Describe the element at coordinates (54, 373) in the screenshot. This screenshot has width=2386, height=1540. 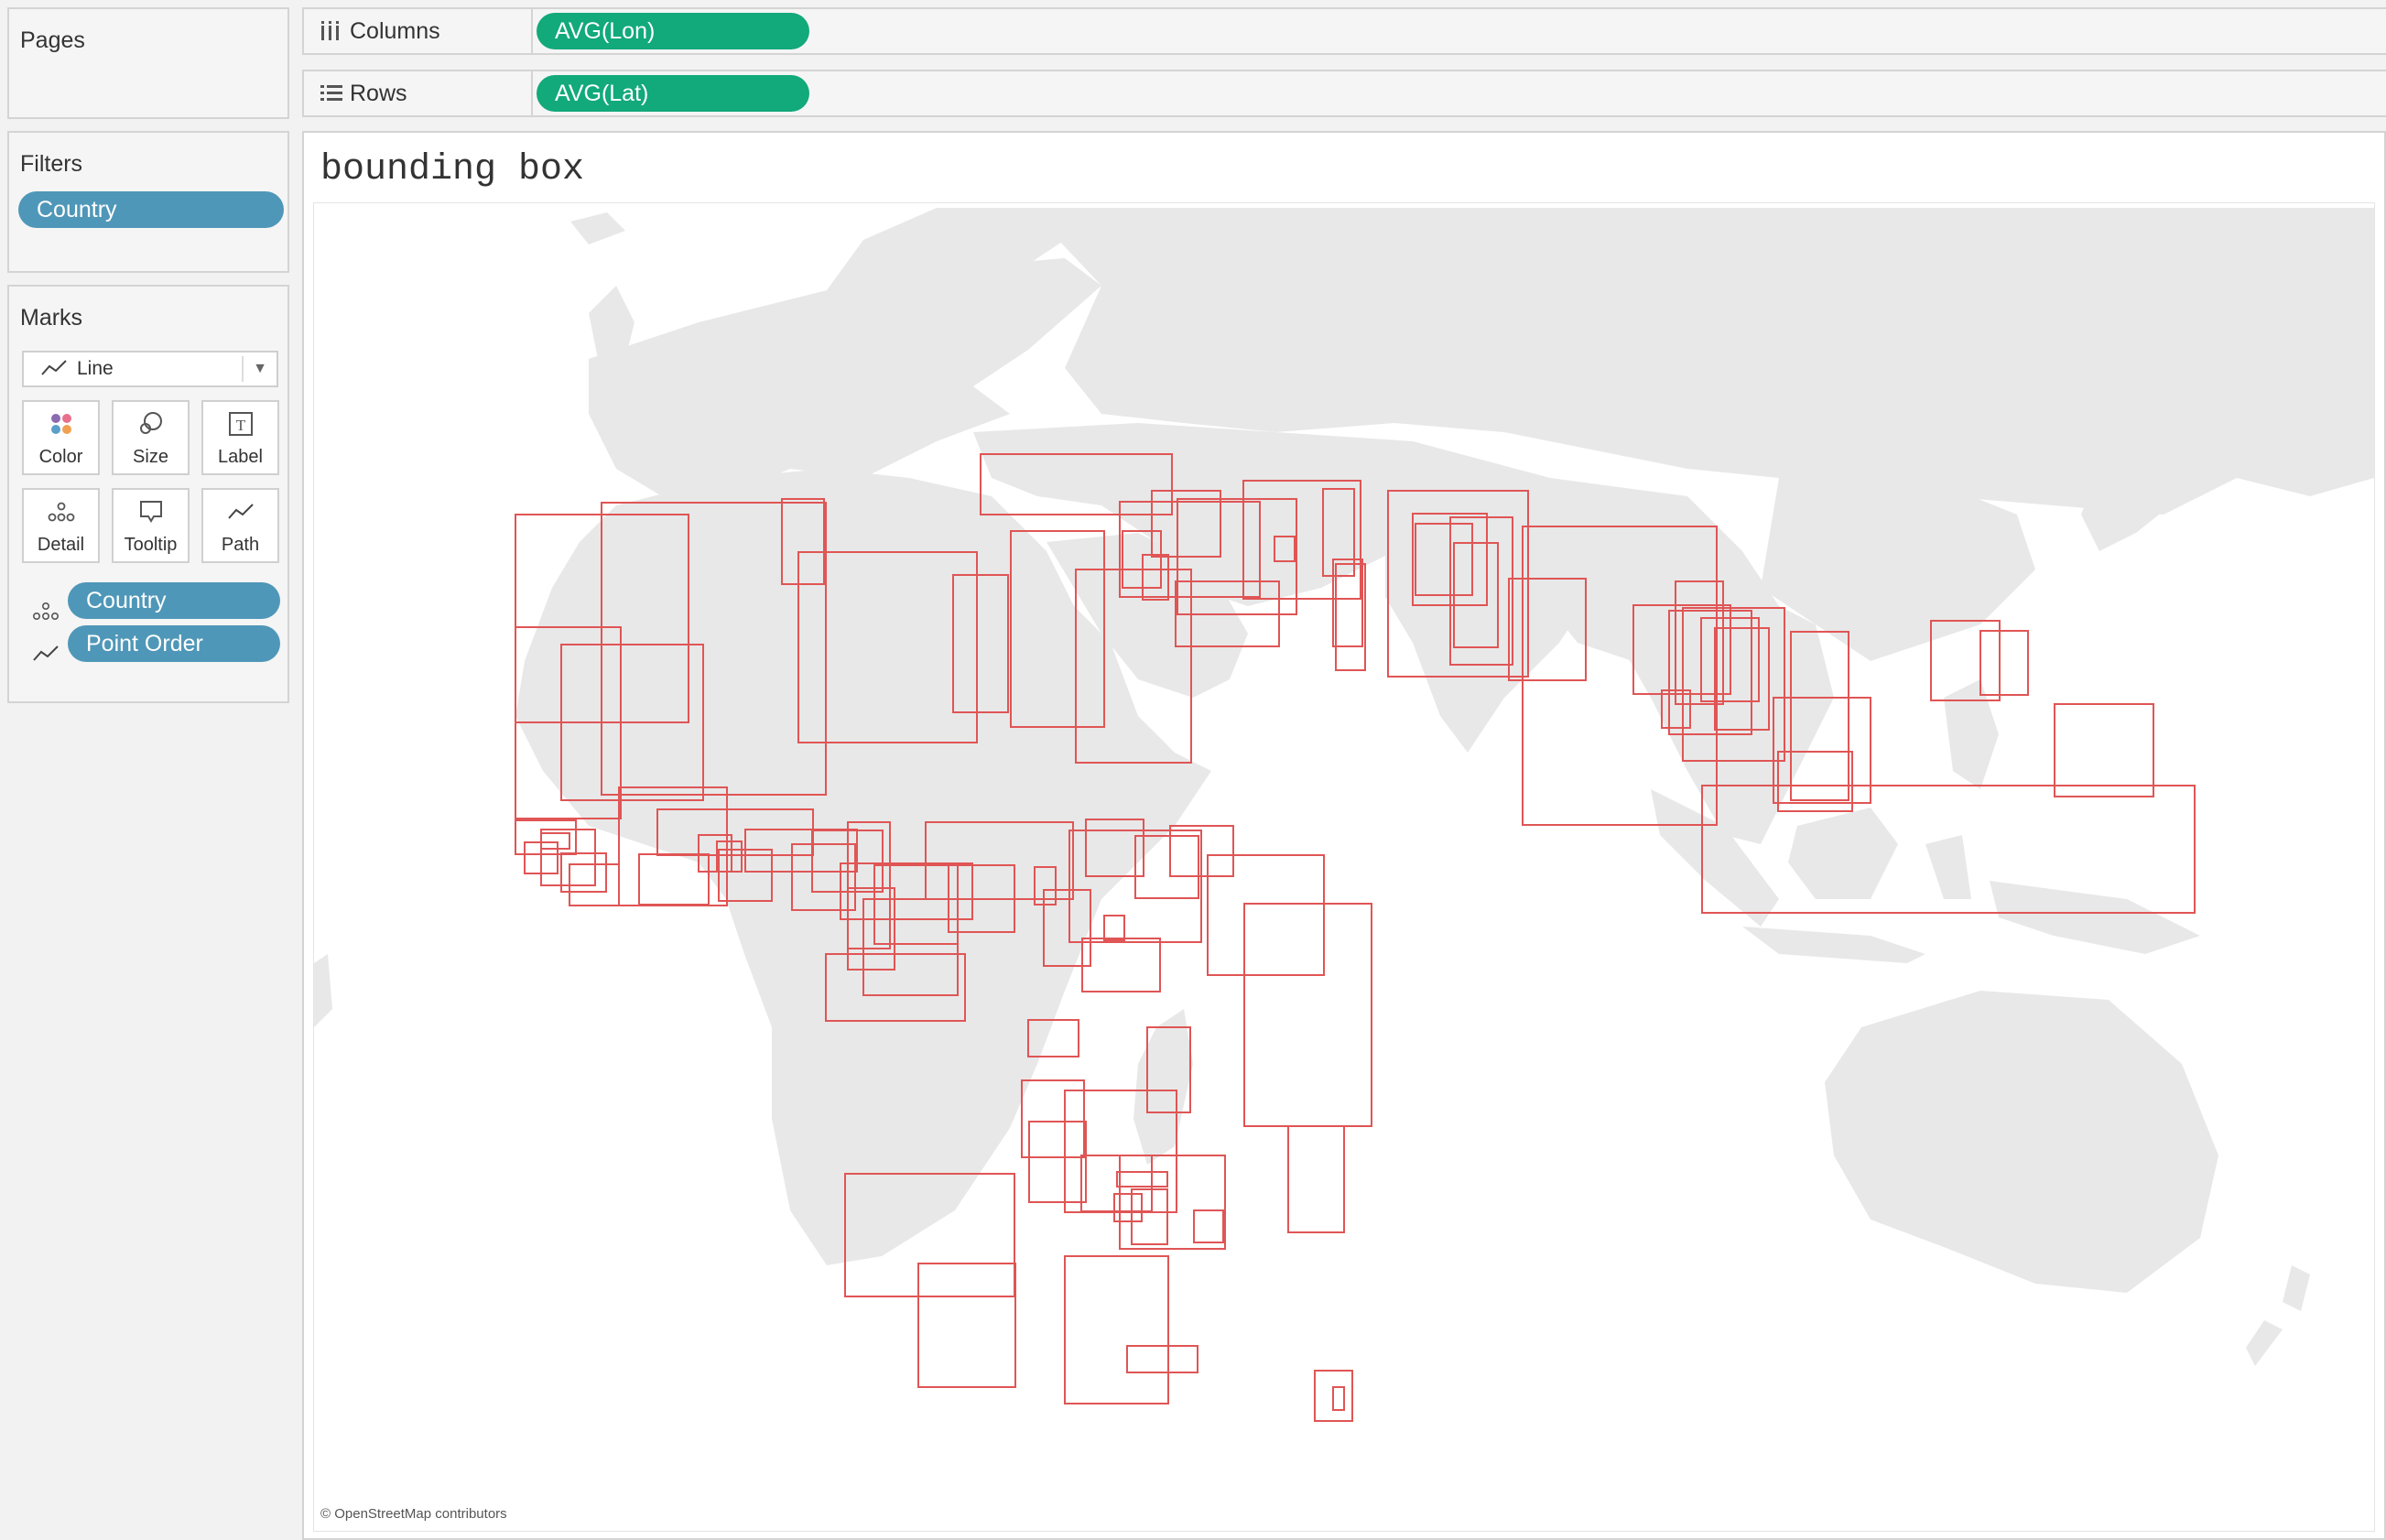
I see `line-mark-icon` at that location.